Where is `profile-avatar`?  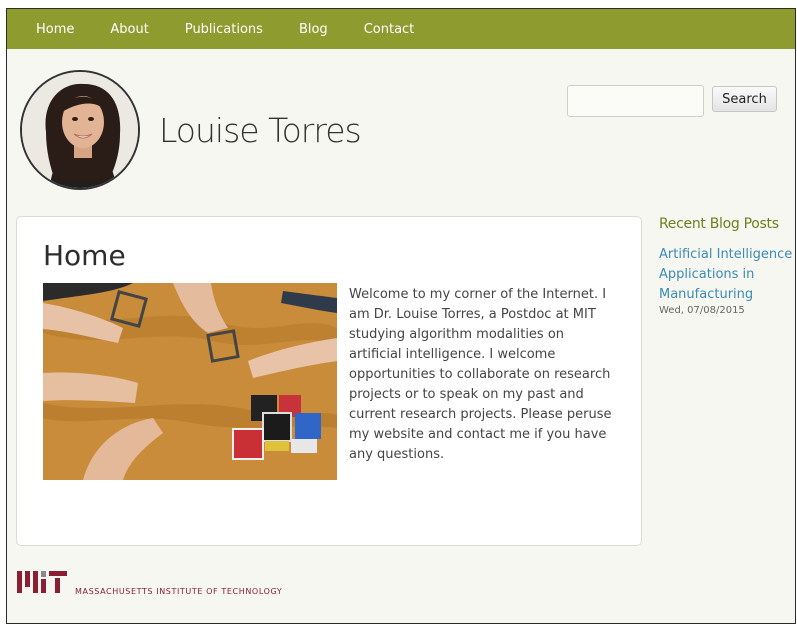
profile-avatar is located at coordinates (80, 130).